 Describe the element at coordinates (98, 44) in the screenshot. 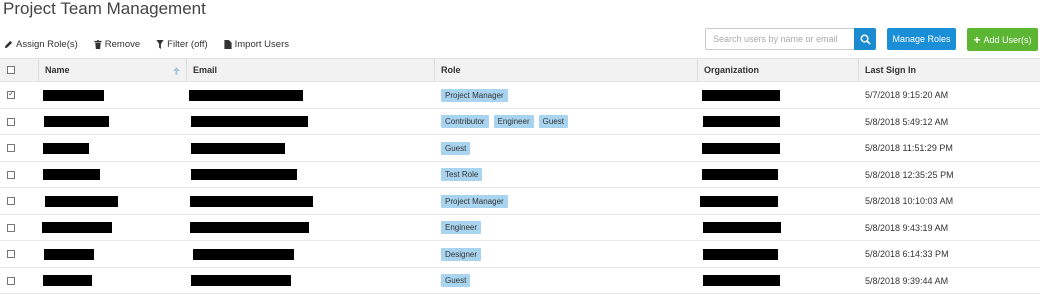

I see `trash-icon` at that location.